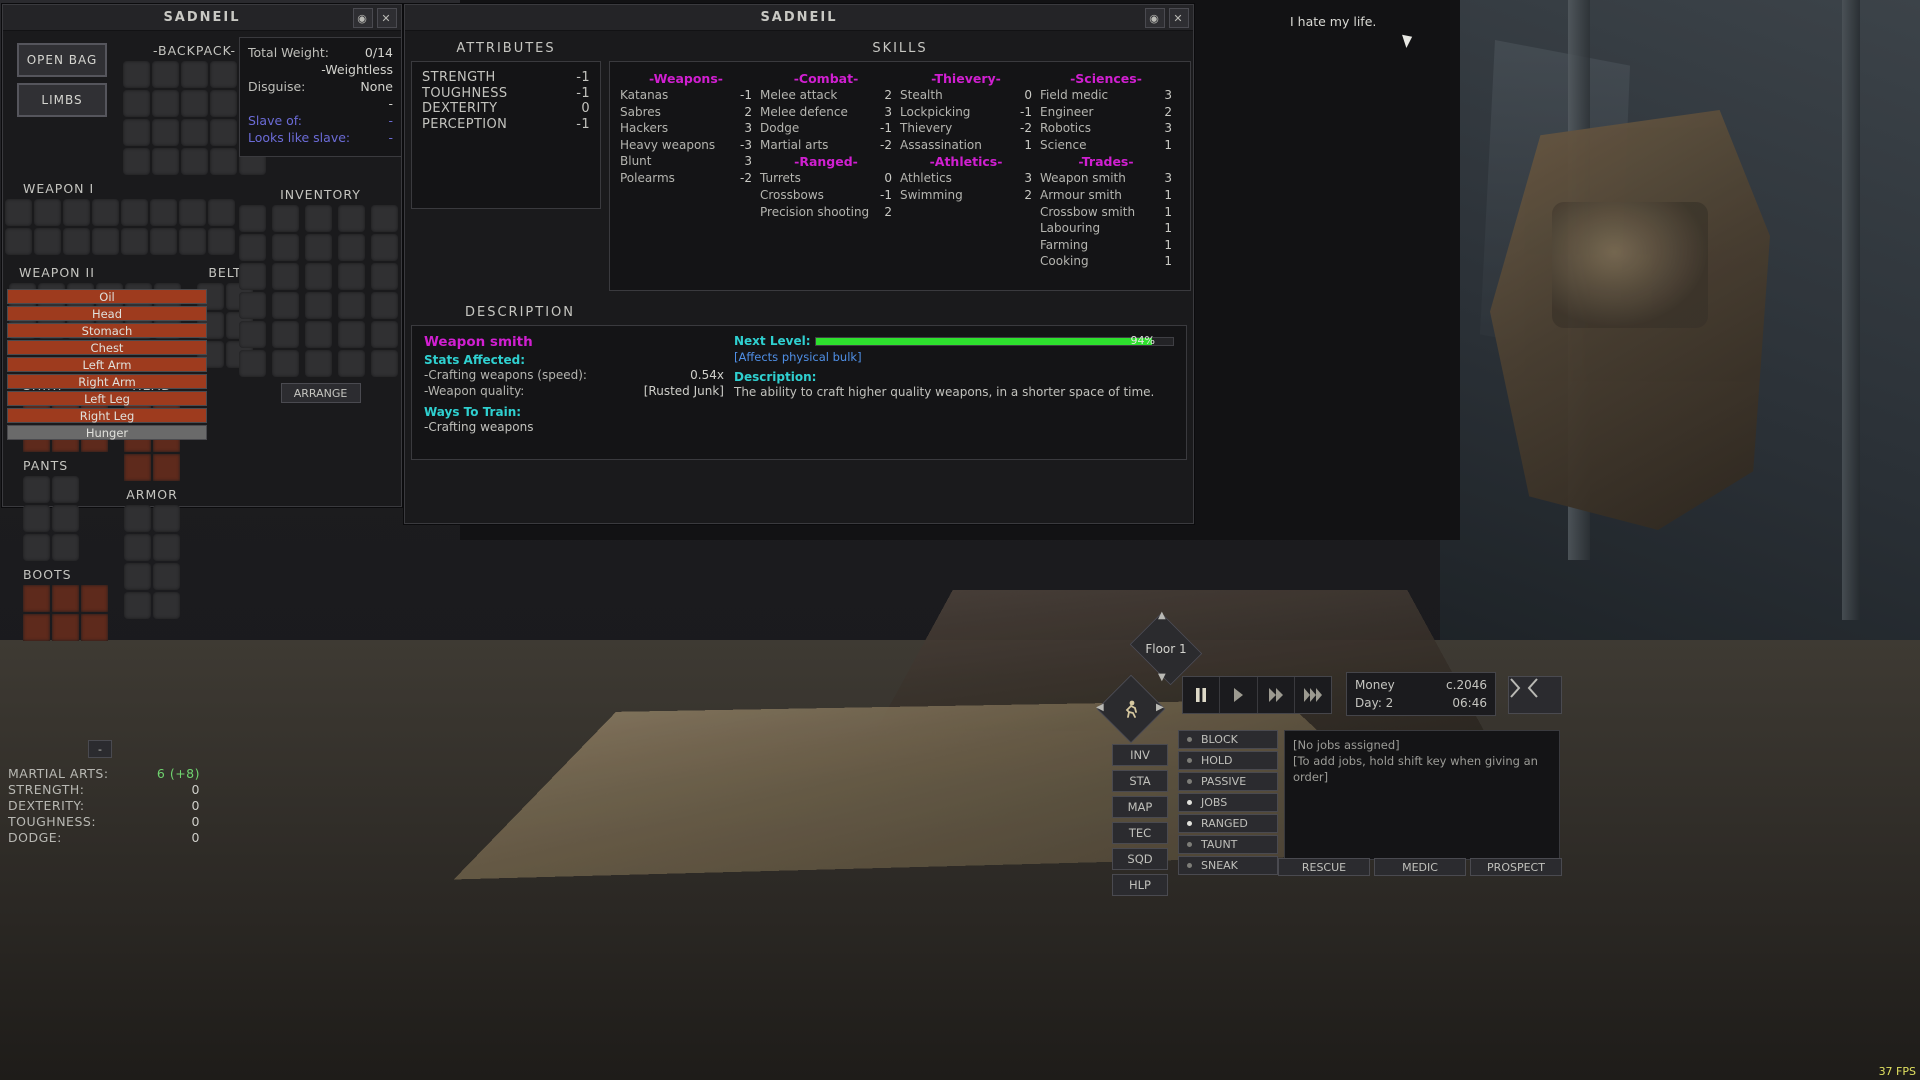  Describe the element at coordinates (152, 562) in the screenshot. I see `armor-grid` at that location.